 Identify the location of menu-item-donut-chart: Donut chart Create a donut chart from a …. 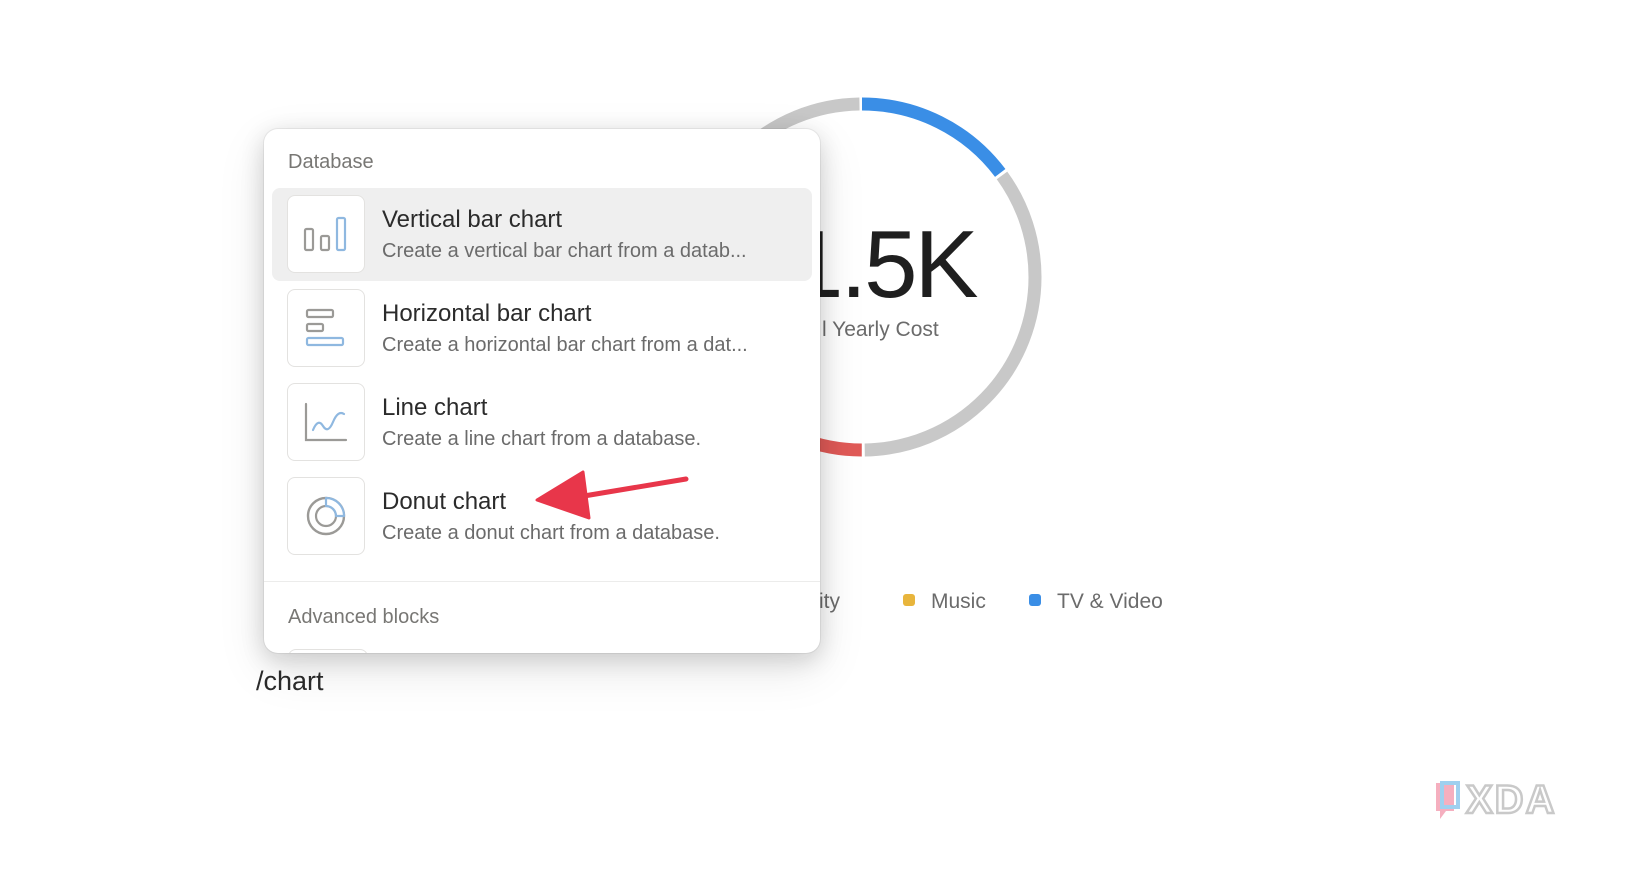
(542, 516).